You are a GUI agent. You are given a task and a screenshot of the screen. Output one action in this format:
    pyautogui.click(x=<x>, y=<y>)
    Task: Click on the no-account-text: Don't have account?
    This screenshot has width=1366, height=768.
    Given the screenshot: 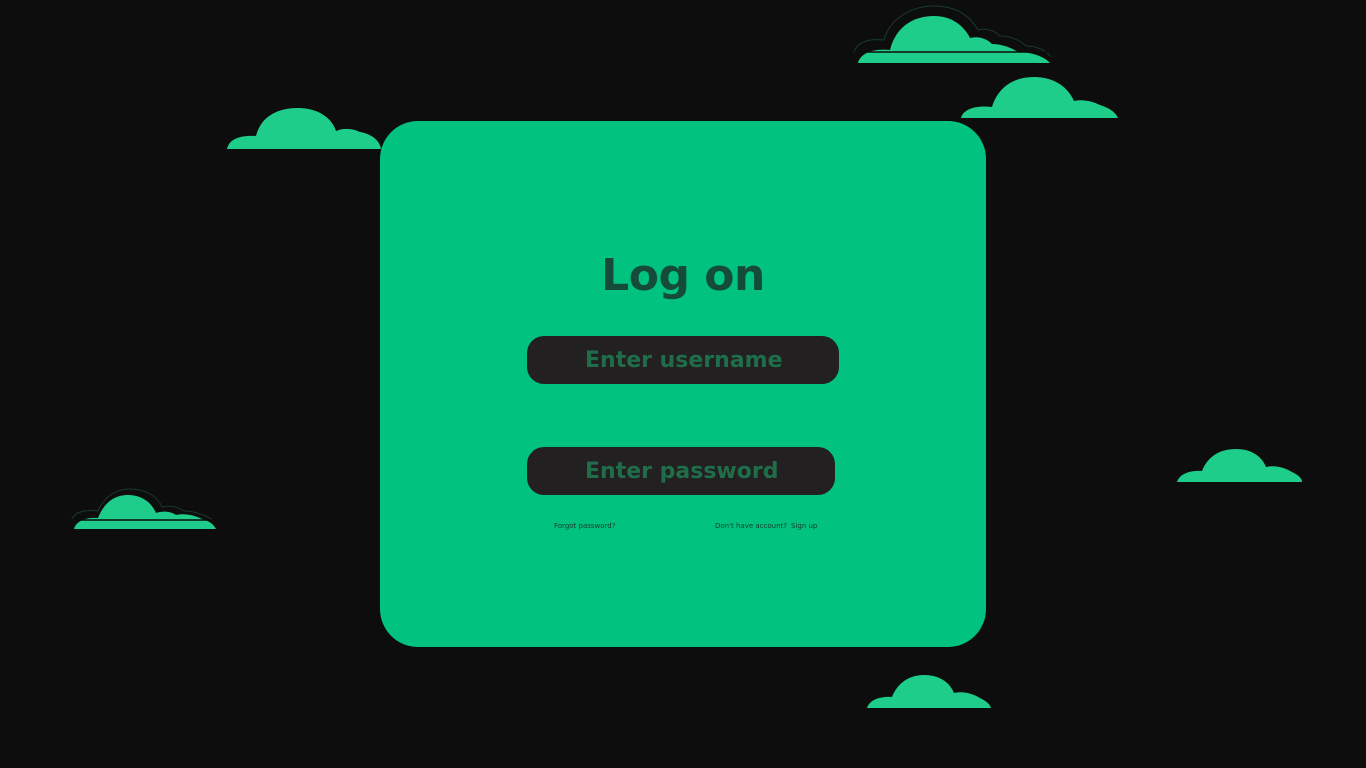 What is the action you would take?
    pyautogui.click(x=751, y=526)
    